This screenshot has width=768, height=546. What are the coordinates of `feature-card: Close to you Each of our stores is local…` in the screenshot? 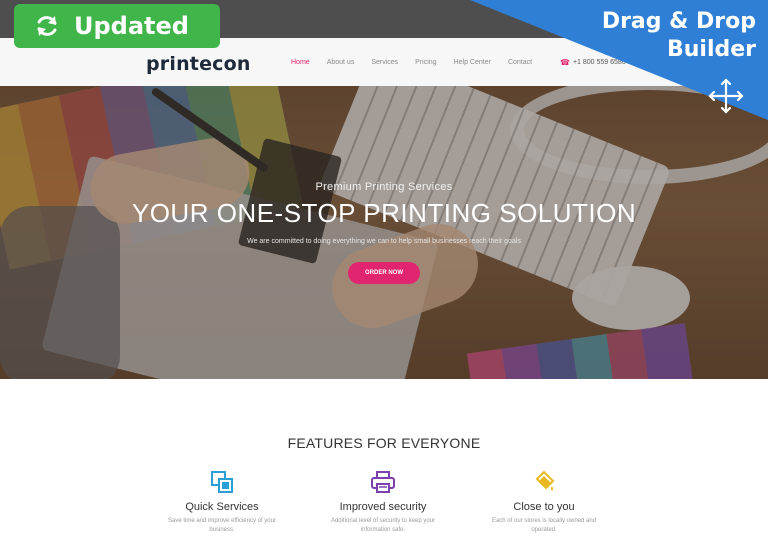 It's located at (544, 502).